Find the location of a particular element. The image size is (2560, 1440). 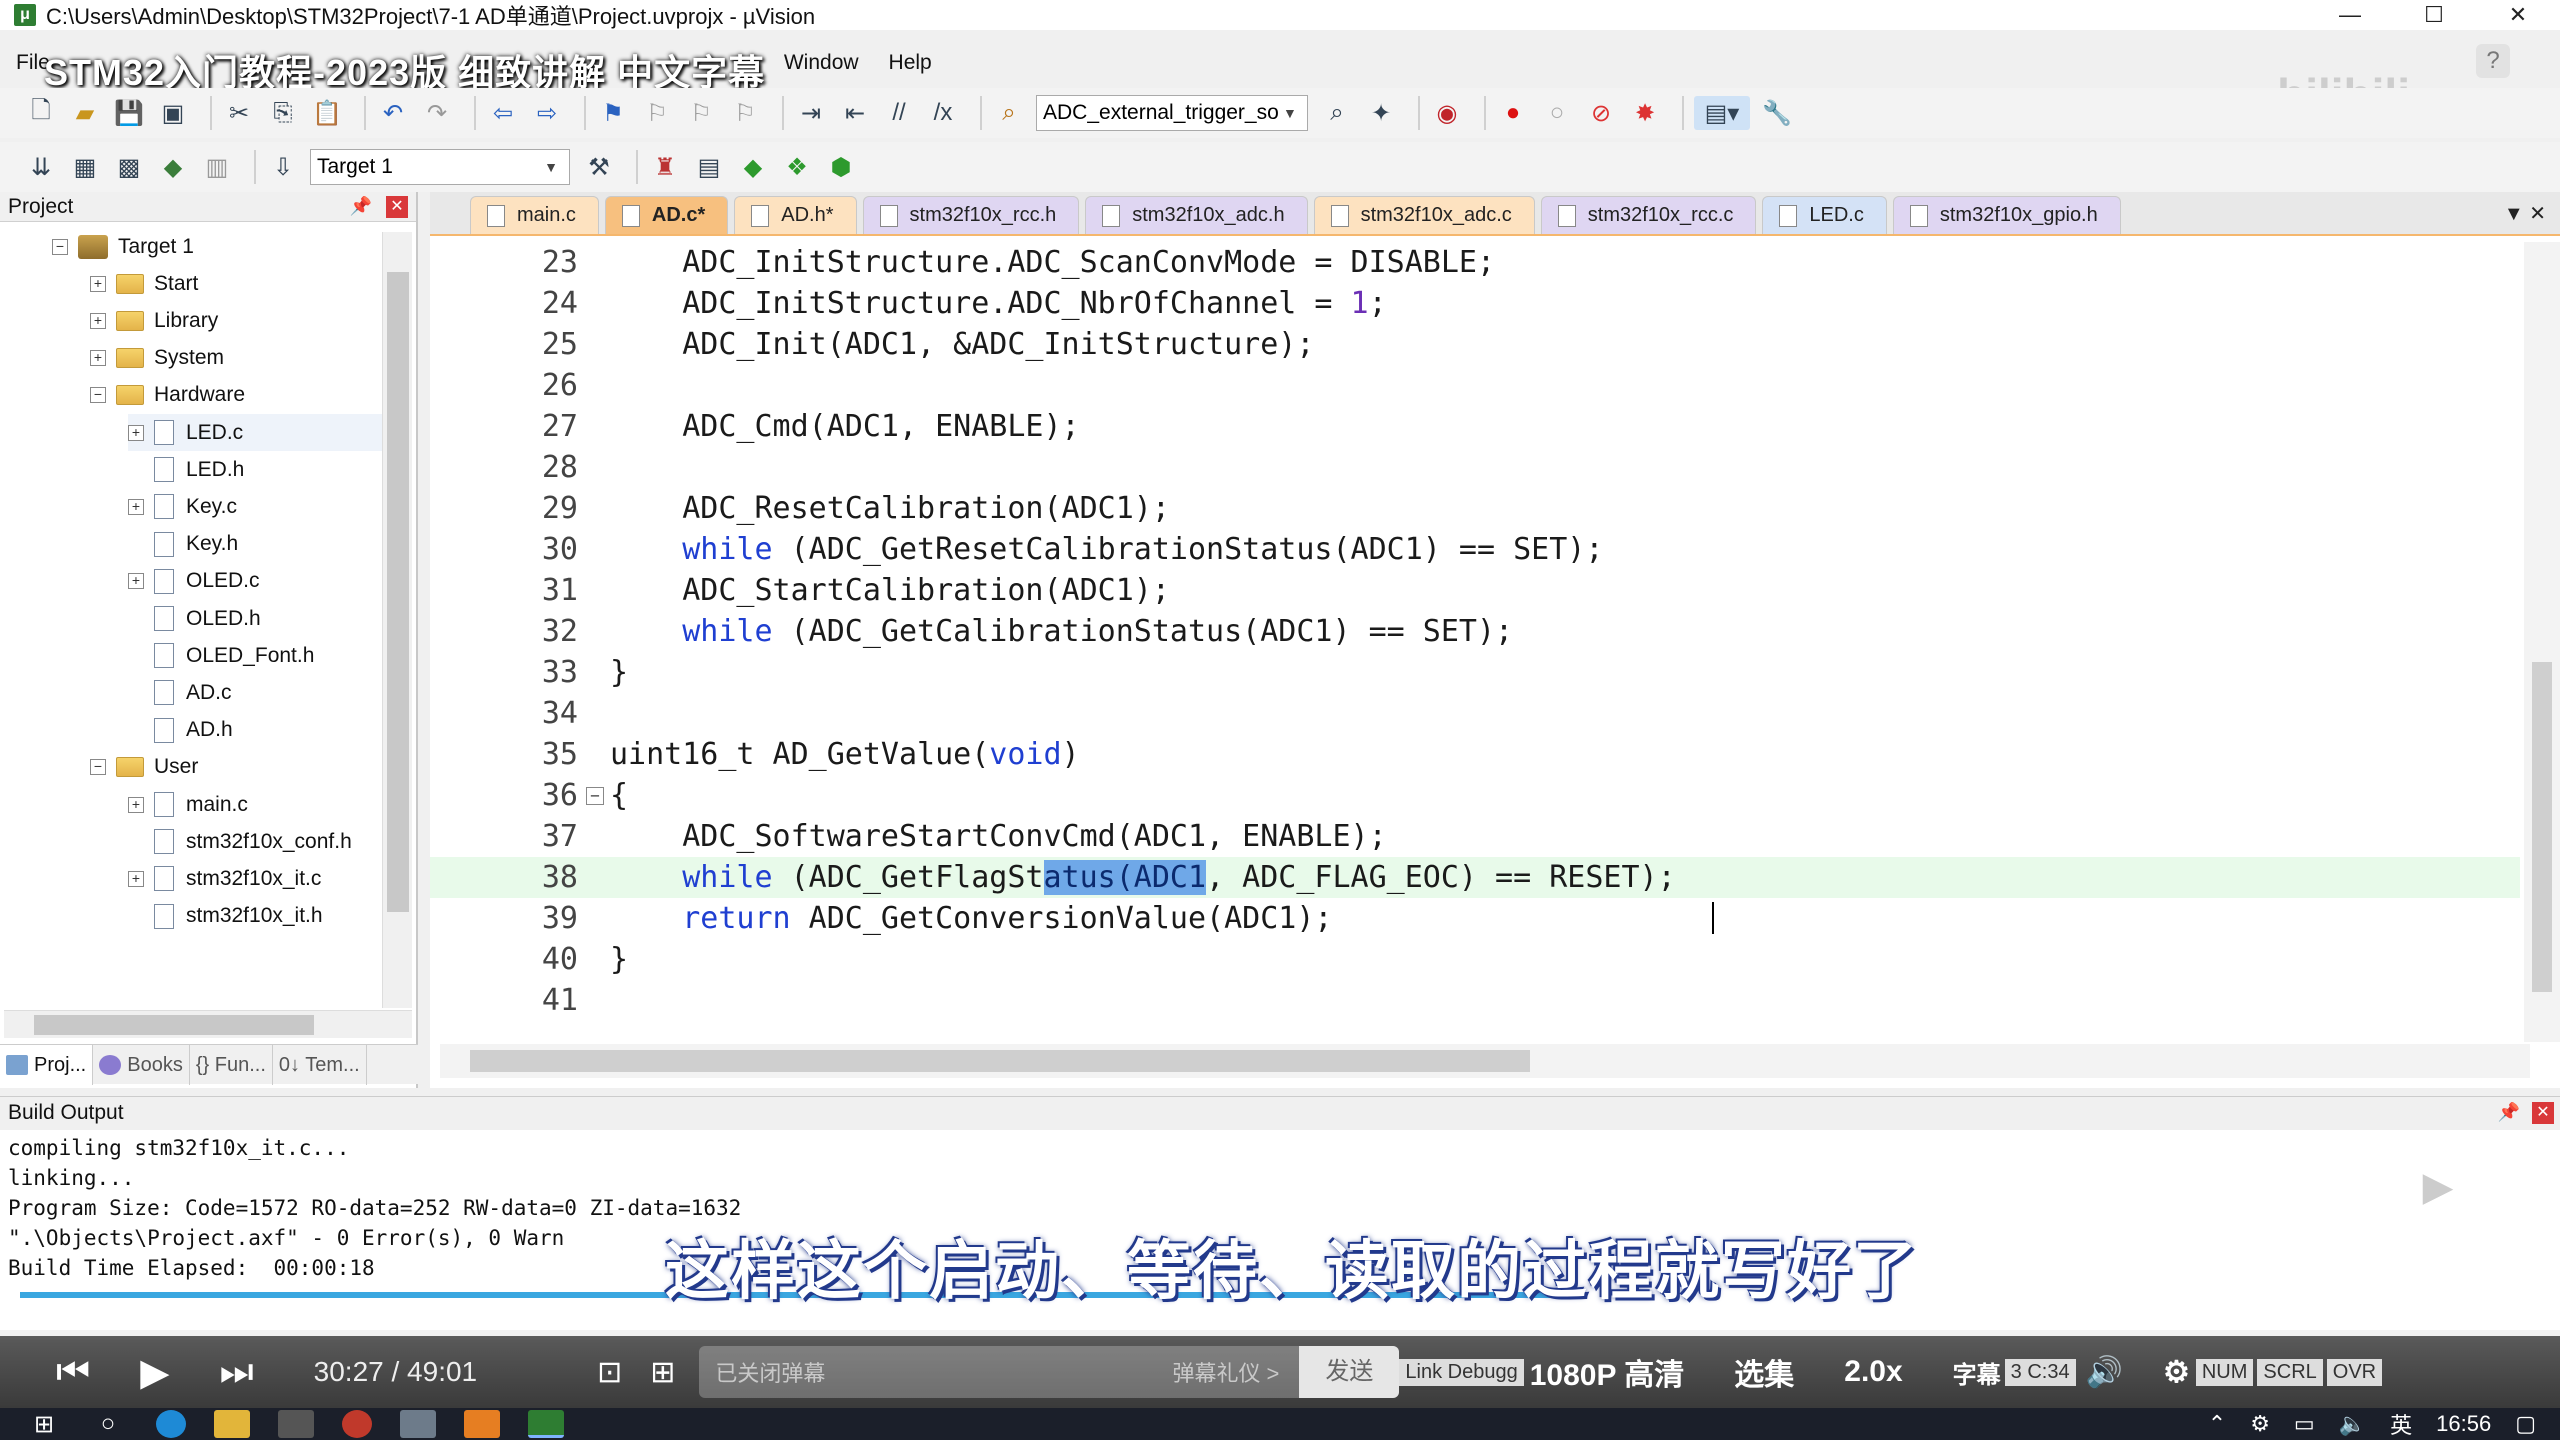

quality-button: 1080P 高清 is located at coordinates (1607, 1372).